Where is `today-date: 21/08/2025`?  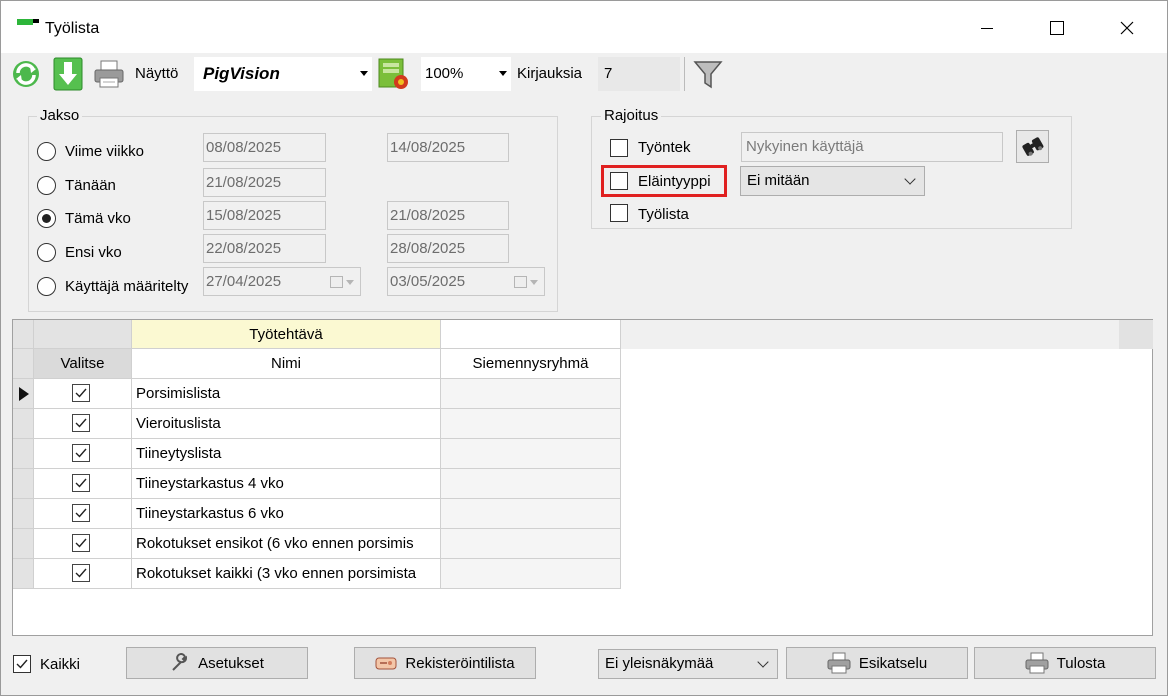
today-date: 21/08/2025 is located at coordinates (264, 182).